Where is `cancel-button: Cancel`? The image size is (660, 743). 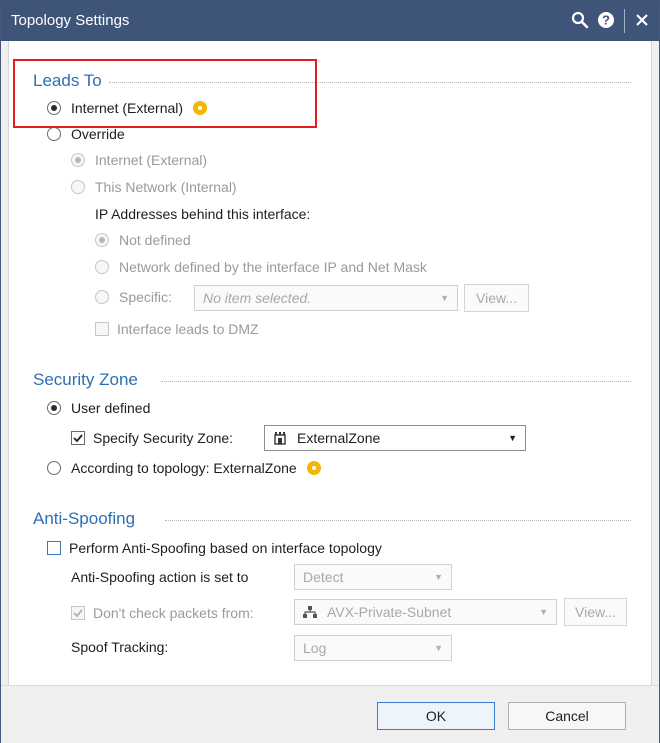
cancel-button: Cancel is located at coordinates (567, 716).